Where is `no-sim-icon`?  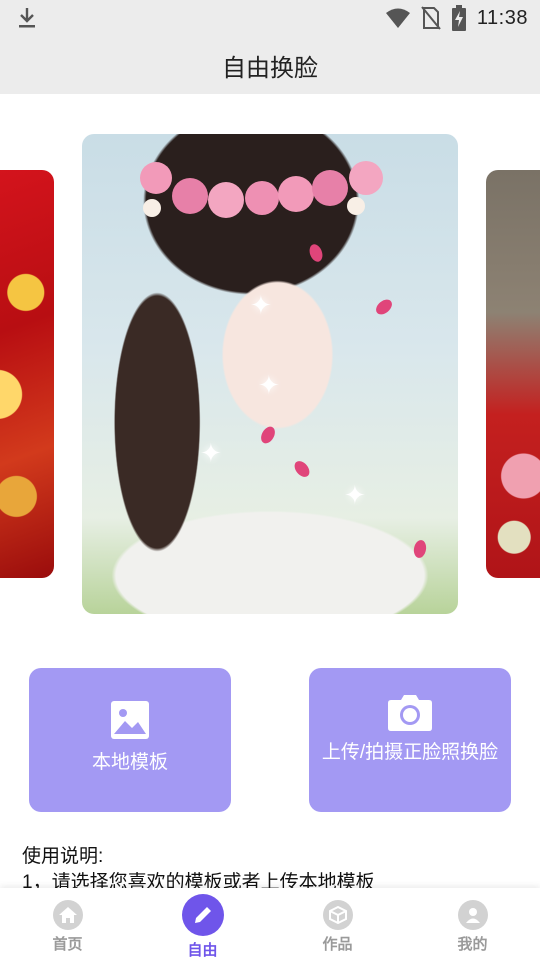
no-sim-icon is located at coordinates (431, 18).